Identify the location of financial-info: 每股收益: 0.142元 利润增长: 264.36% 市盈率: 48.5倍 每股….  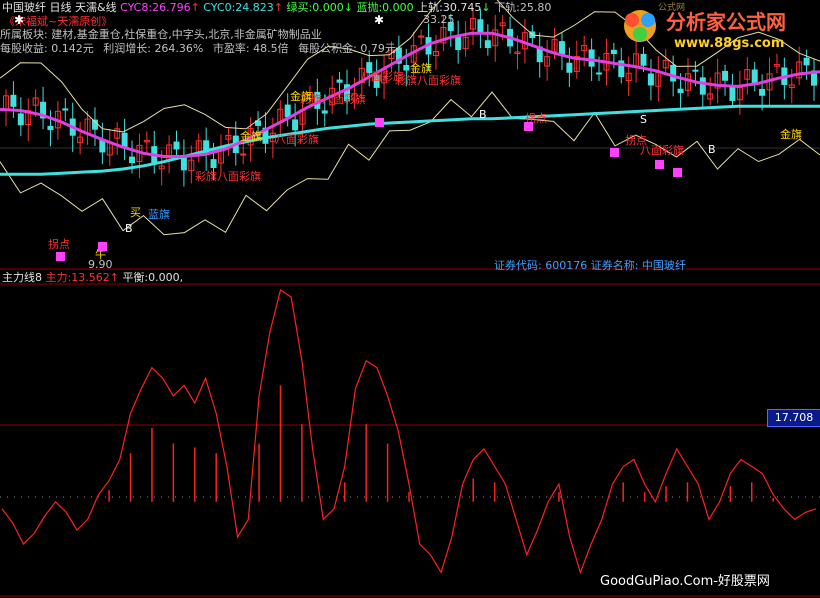
(198, 48).